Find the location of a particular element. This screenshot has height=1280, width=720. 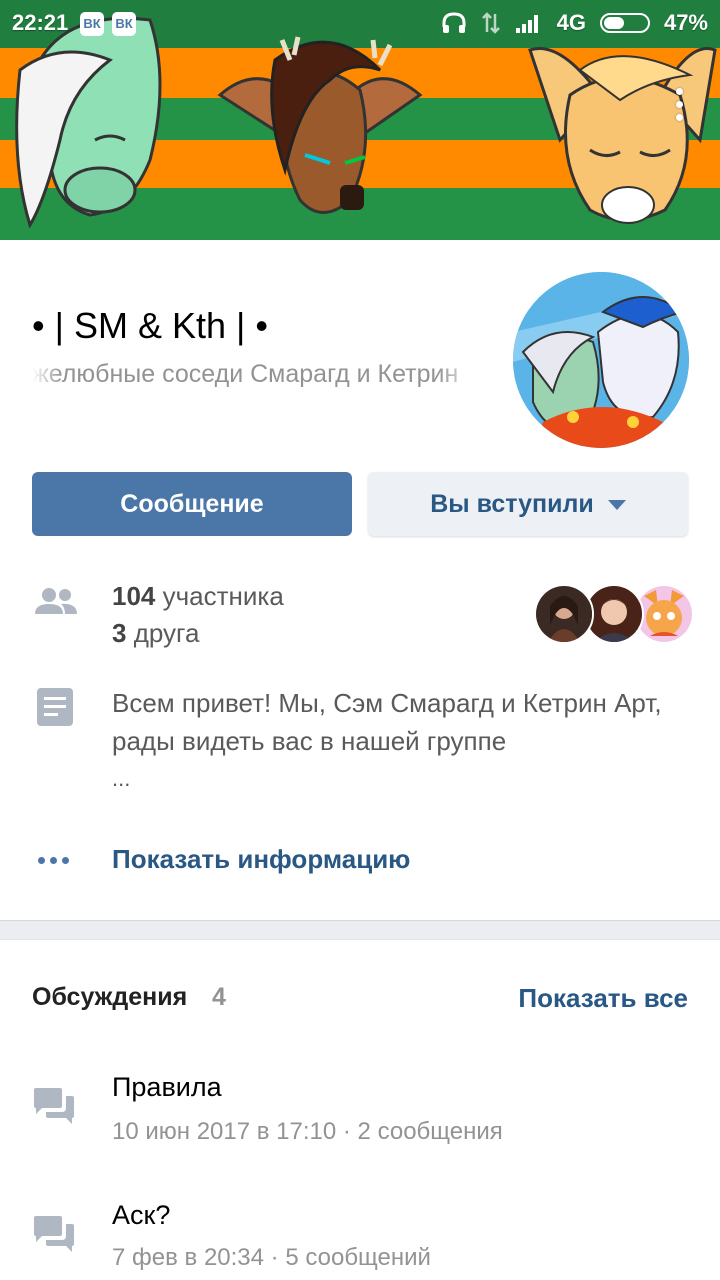

members-icon is located at coordinates (56, 601).